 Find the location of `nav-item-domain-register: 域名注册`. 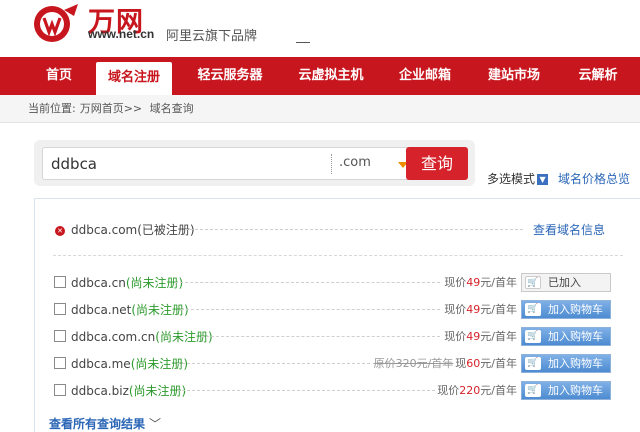

nav-item-domain-register: 域名注册 is located at coordinates (134, 79).